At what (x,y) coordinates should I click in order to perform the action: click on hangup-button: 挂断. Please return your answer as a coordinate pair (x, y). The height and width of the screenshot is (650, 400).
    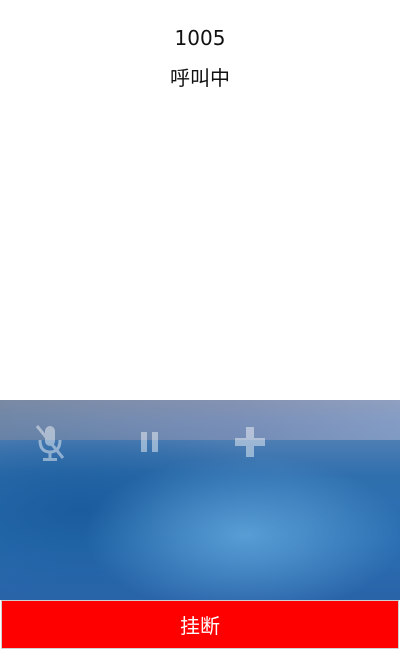
    Looking at the image, I should click on (200, 624).